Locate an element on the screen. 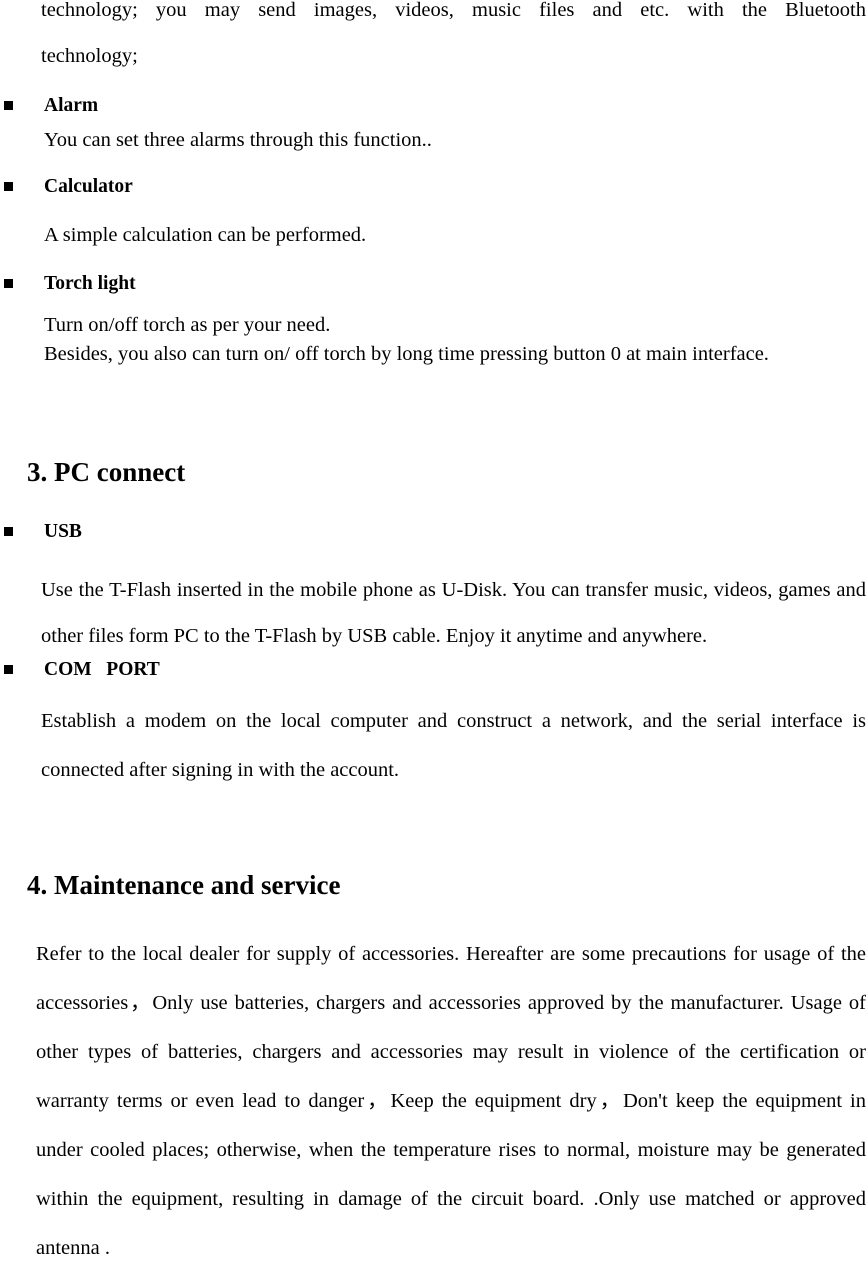 The height and width of the screenshot is (1273, 866). top-paragraph-line-2: technology; is located at coordinates (89, 56).